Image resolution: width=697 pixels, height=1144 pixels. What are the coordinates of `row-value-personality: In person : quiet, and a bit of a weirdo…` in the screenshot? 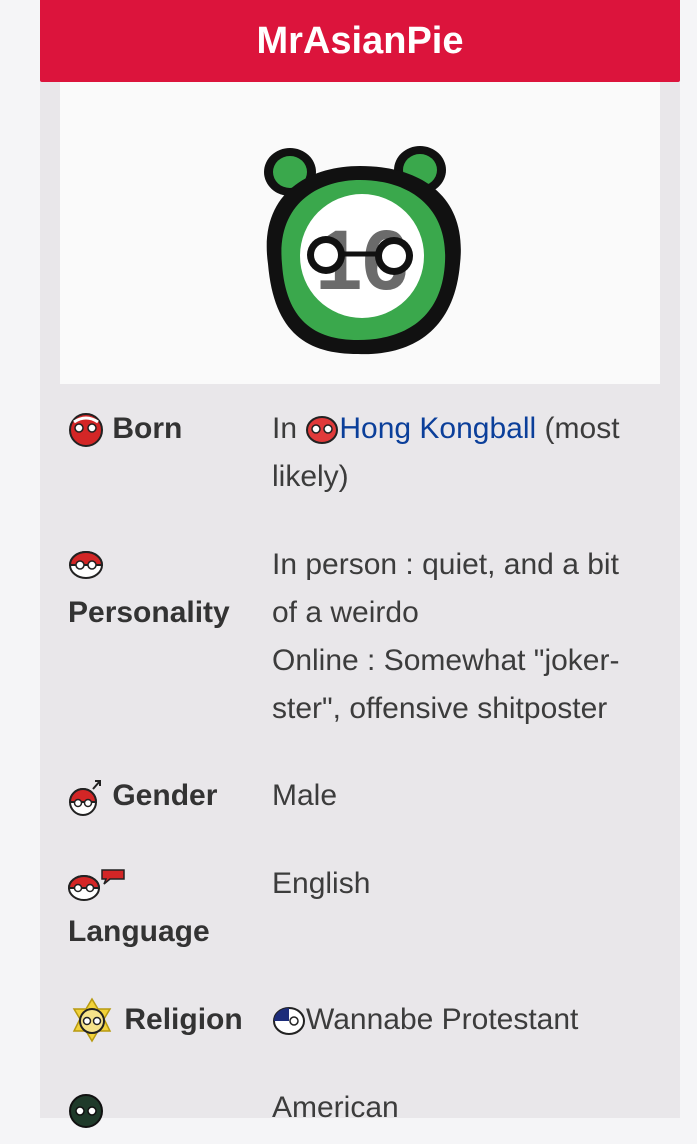 It's located at (467, 637).